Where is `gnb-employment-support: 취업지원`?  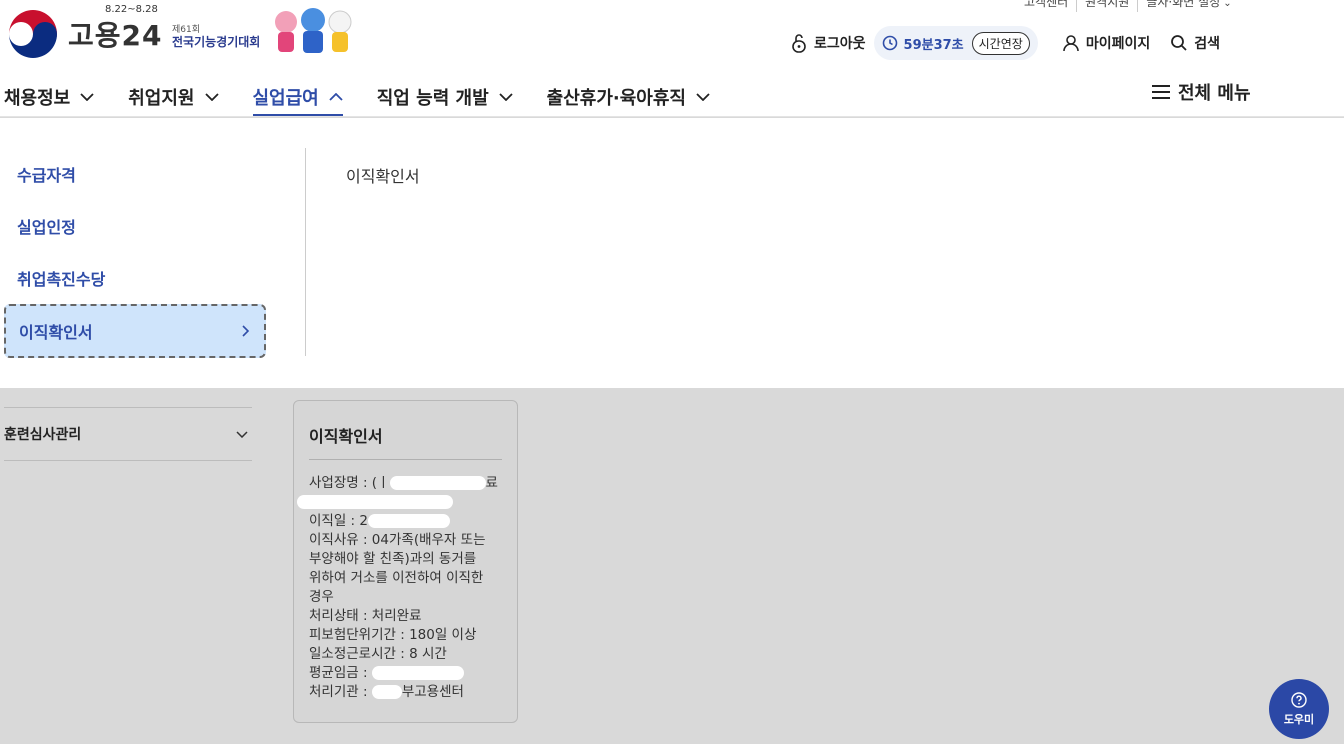 gnb-employment-support: 취업지원 is located at coordinates (173, 97).